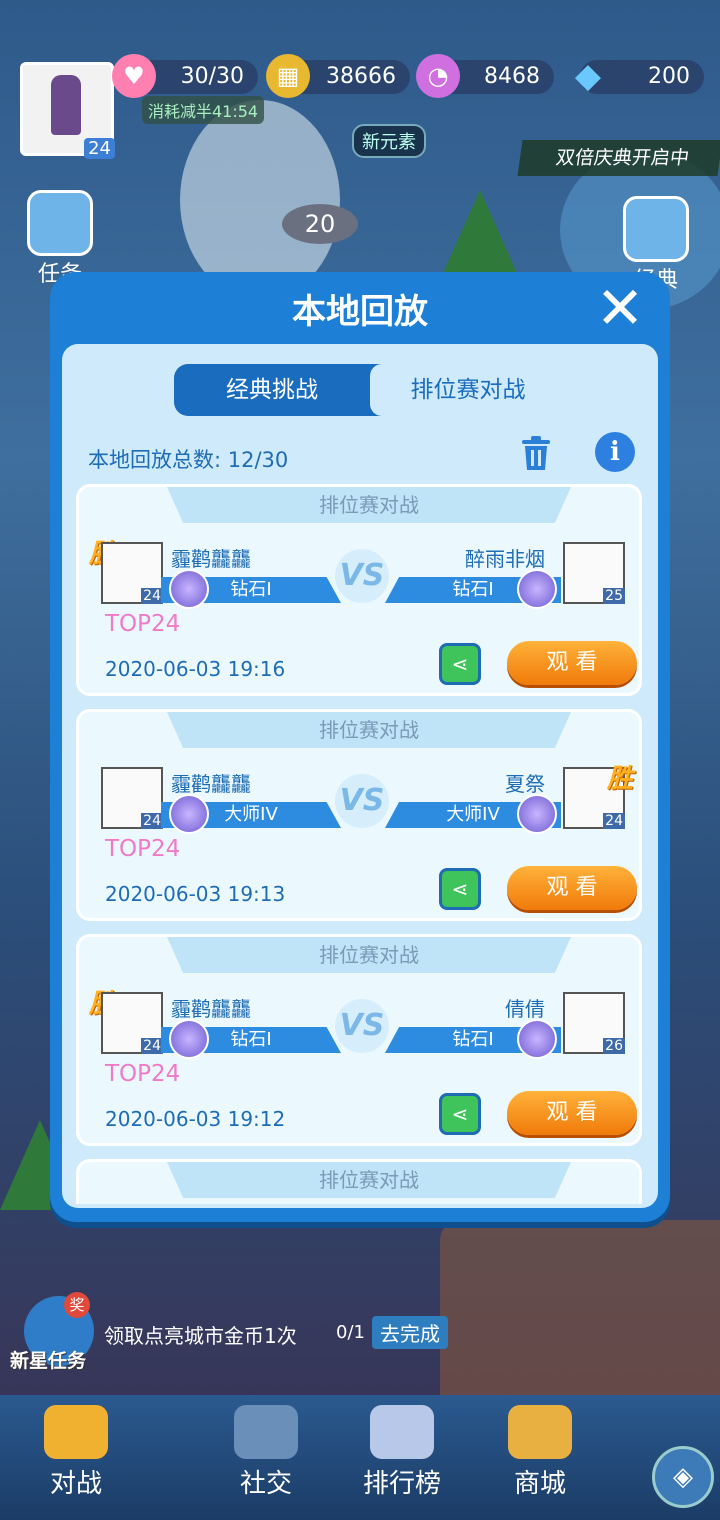 The height and width of the screenshot is (1520, 720). Describe the element at coordinates (389, 141) in the screenshot. I see `new-element-label: 新元素` at that location.